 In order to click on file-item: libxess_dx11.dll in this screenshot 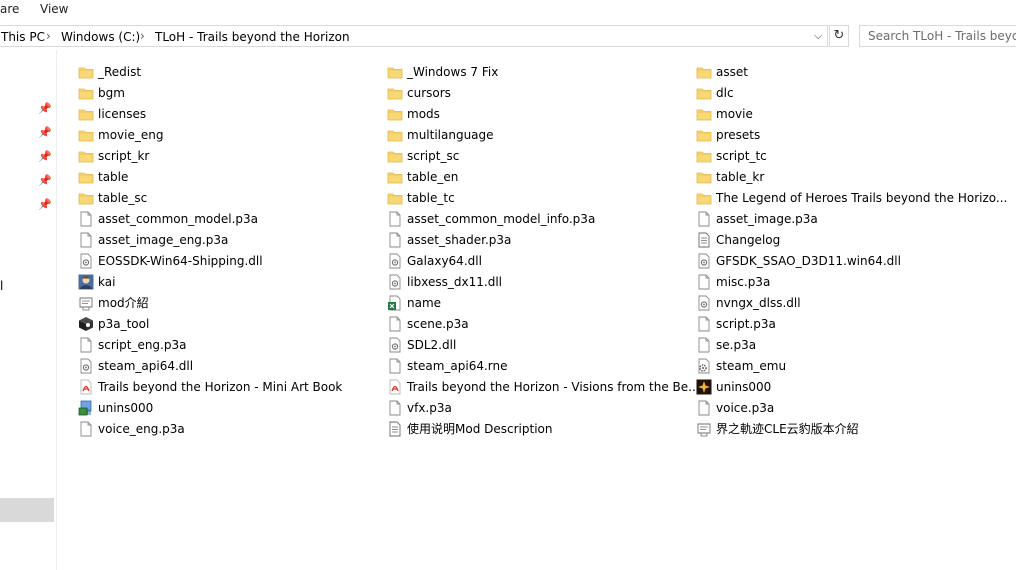, I will do `click(444, 281)`.